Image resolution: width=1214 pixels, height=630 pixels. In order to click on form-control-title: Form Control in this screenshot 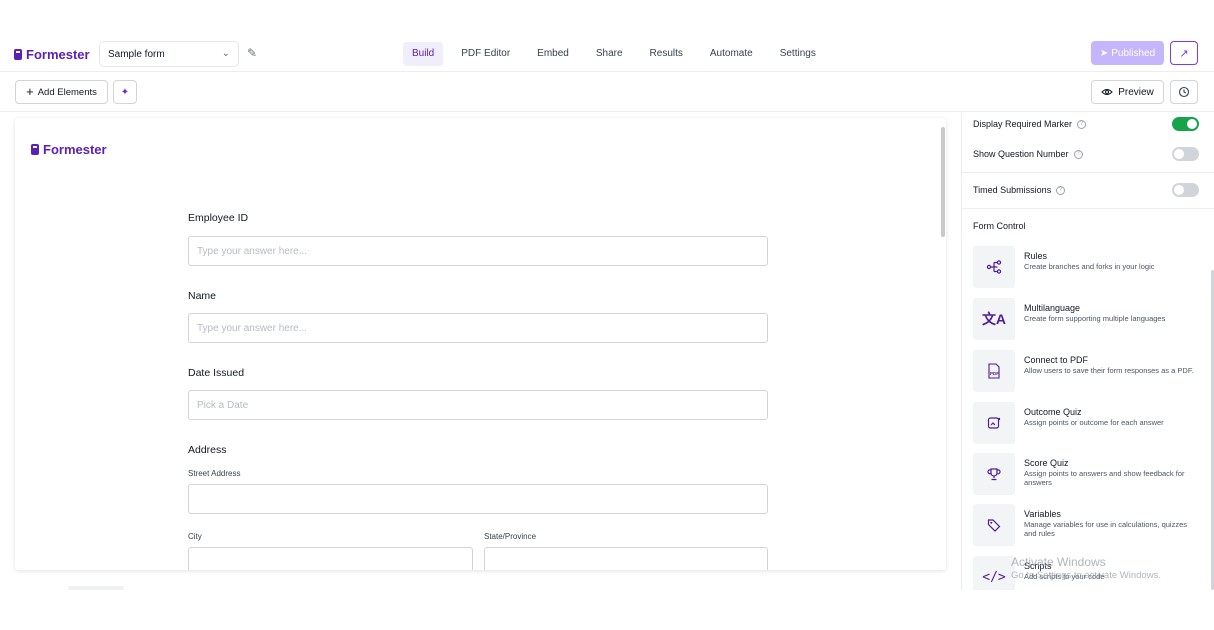, I will do `click(999, 226)`.